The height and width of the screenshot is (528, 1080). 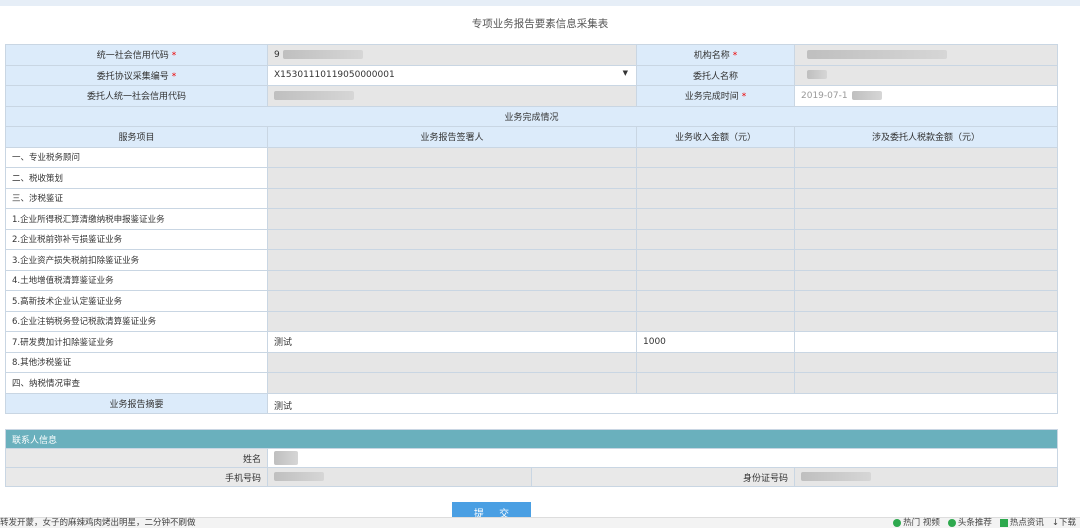 I want to click on table-row: 4.土地增值税清算鉴证业务, so click(x=531, y=280).